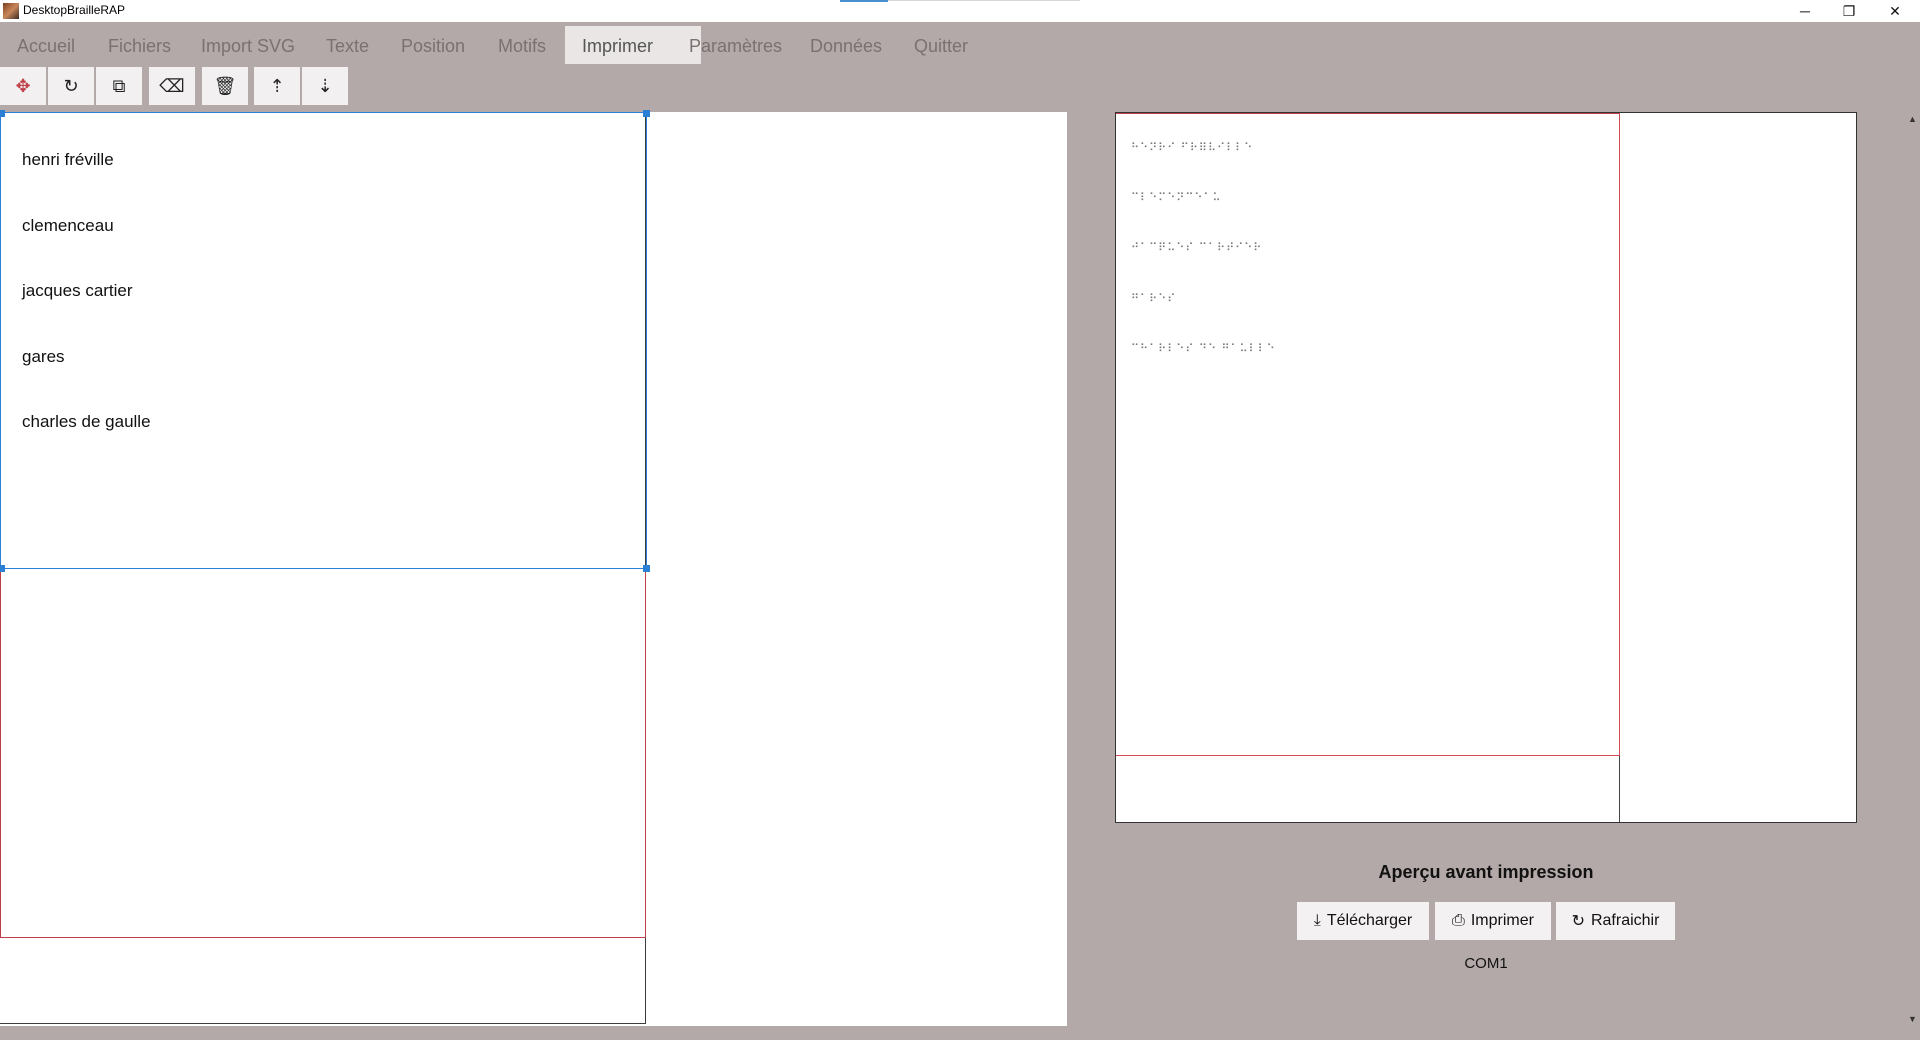 Image resolution: width=1920 pixels, height=1040 pixels. Describe the element at coordinates (864, 1) in the screenshot. I see `title-accent` at that location.